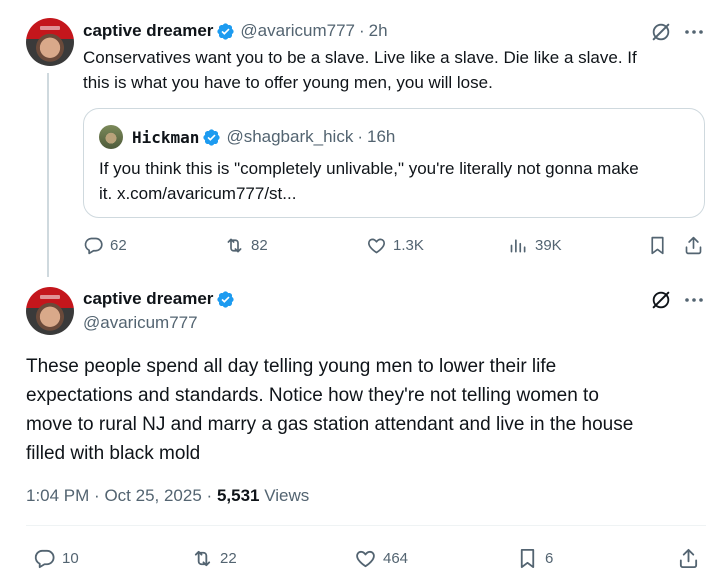  What do you see at coordinates (548, 245) in the screenshot?
I see `views-count: 39K` at bounding box center [548, 245].